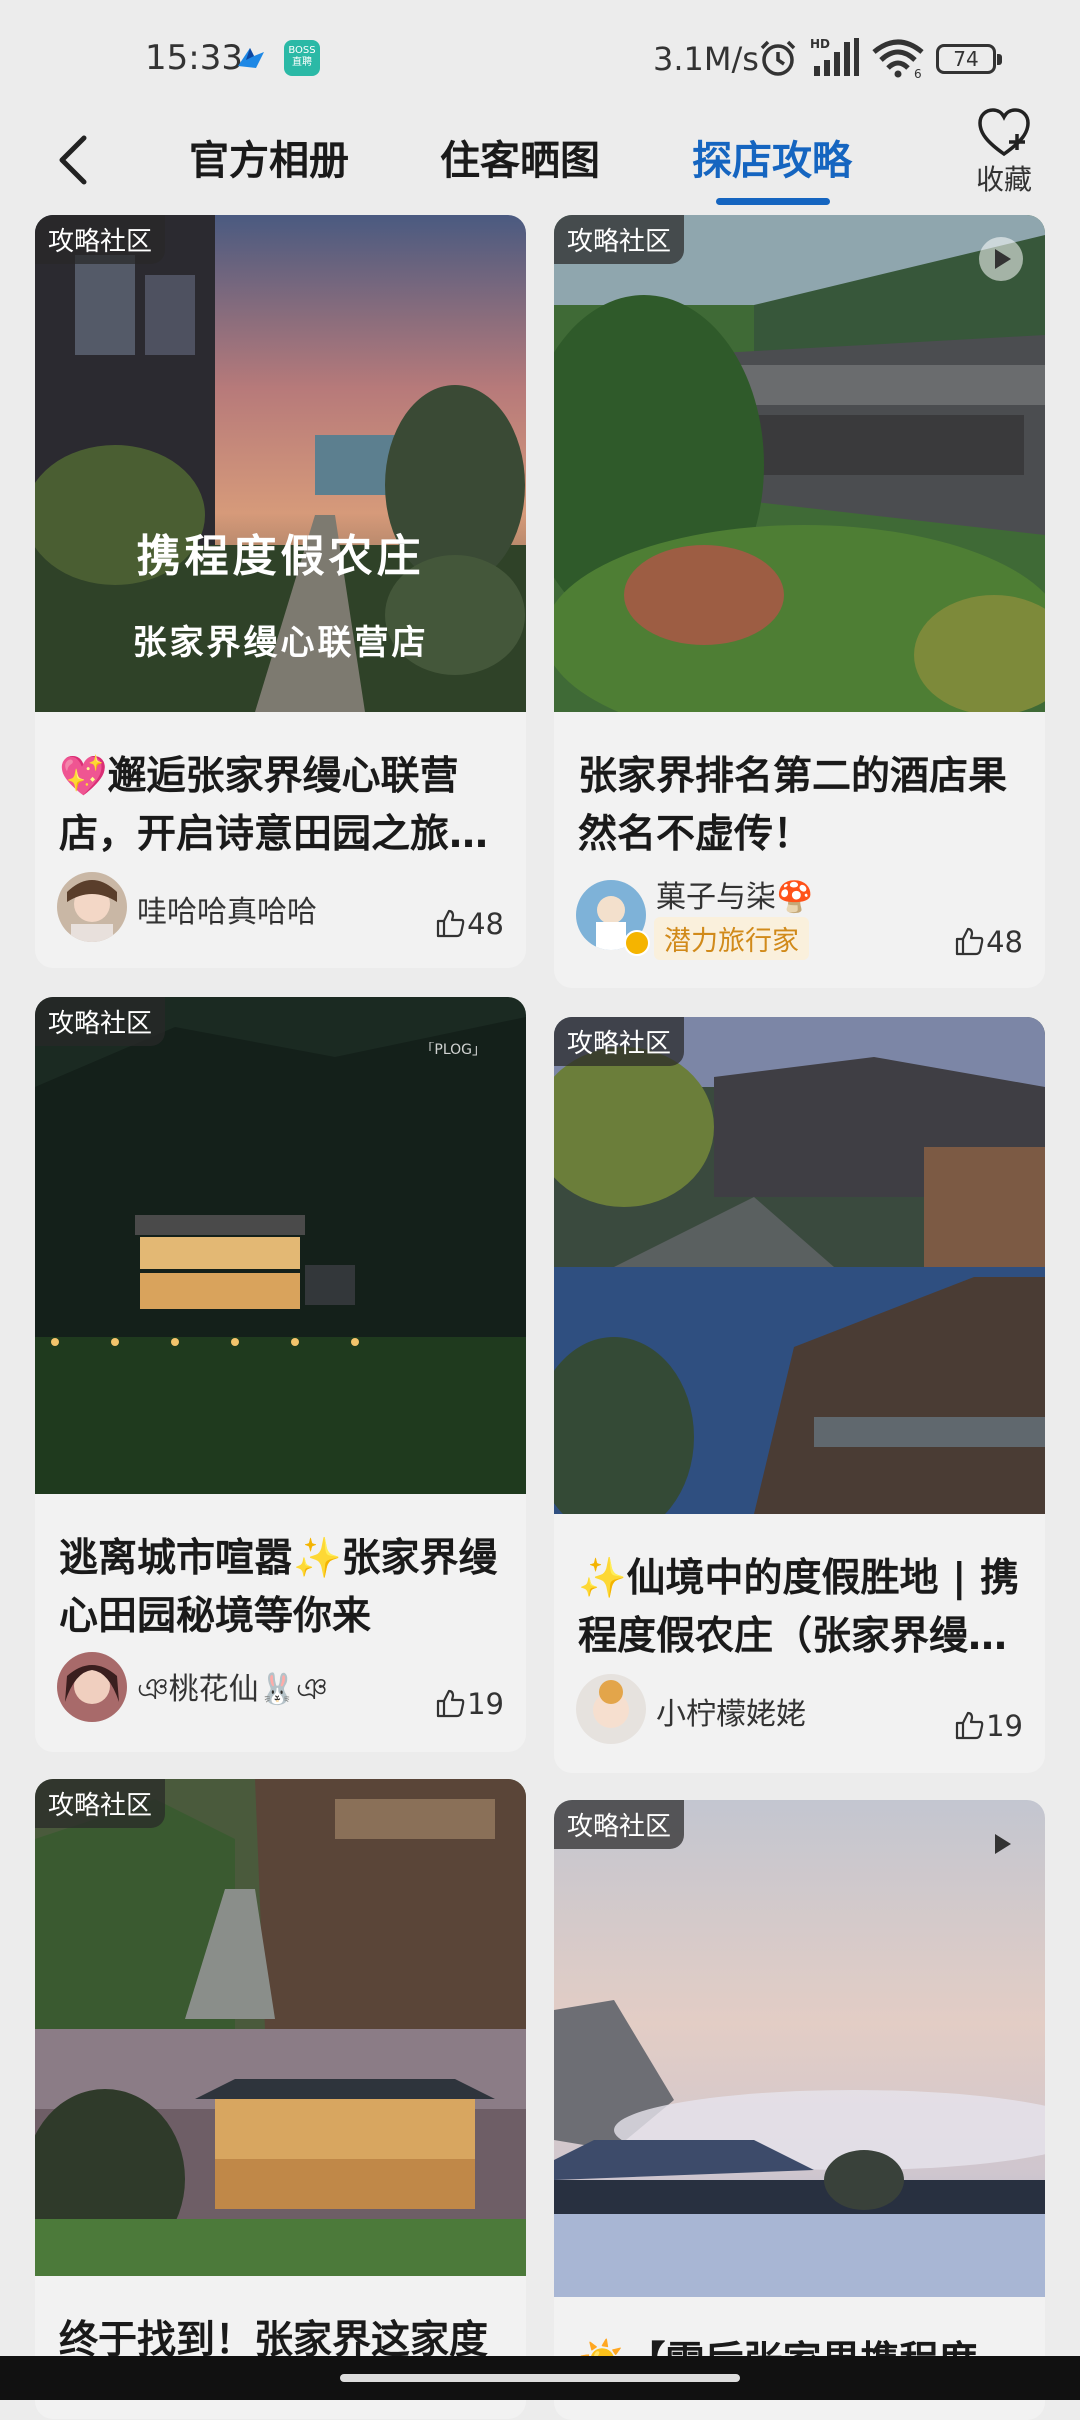 The height and width of the screenshot is (2420, 1080). I want to click on tab-guest-photos: 住客晒图, so click(520, 157).